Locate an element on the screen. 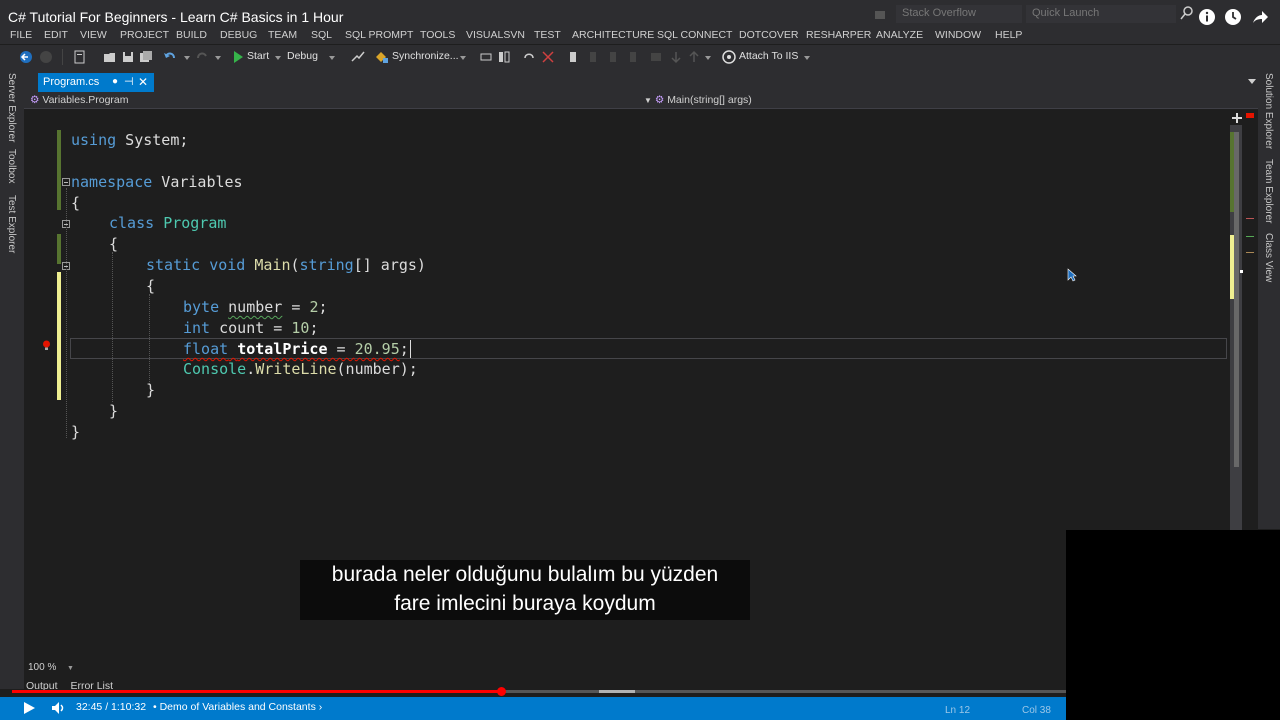 The image size is (1280, 720). code-token: ; is located at coordinates (323, 307).